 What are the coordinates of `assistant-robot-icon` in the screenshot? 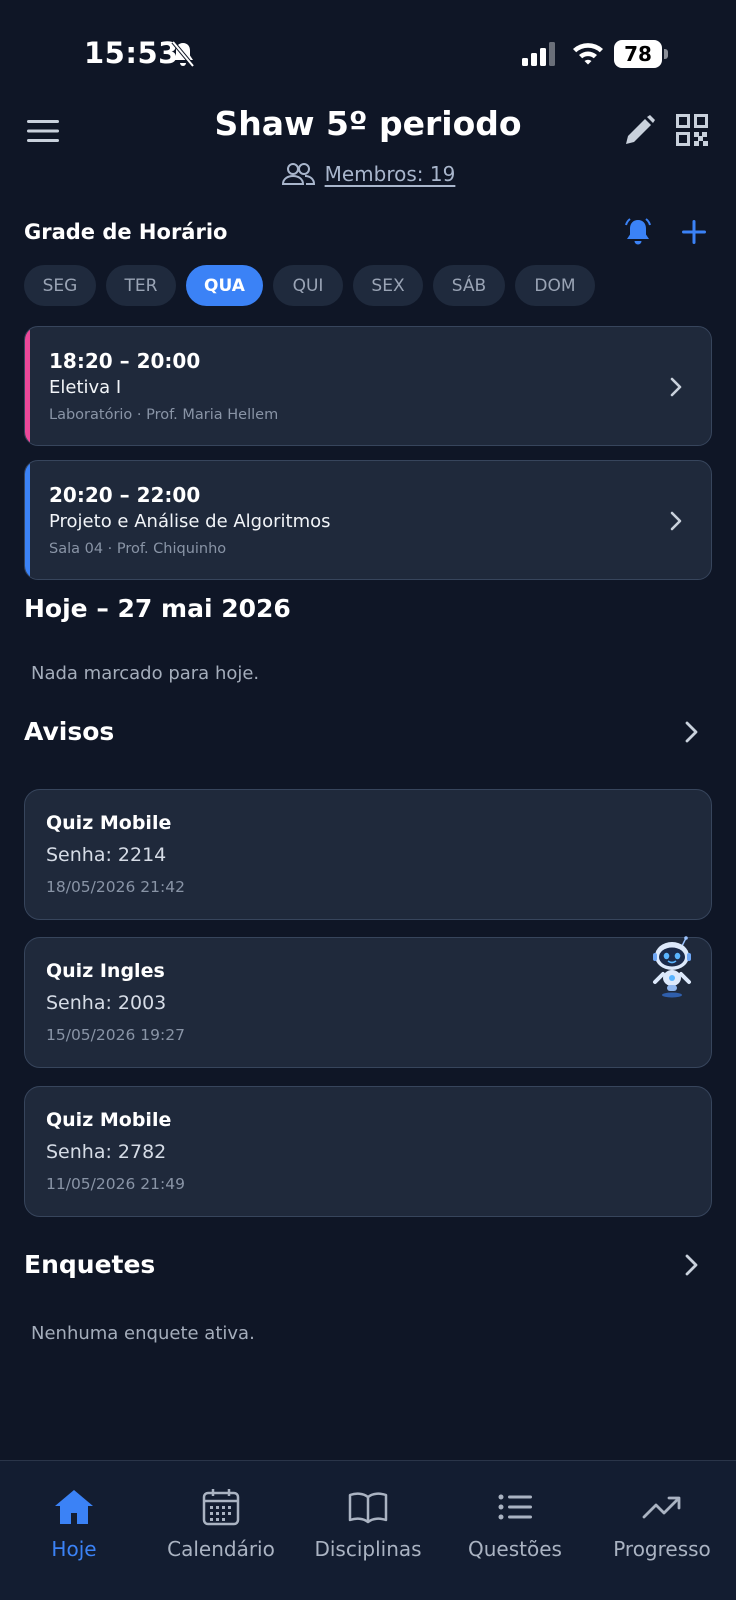 It's located at (672, 967).